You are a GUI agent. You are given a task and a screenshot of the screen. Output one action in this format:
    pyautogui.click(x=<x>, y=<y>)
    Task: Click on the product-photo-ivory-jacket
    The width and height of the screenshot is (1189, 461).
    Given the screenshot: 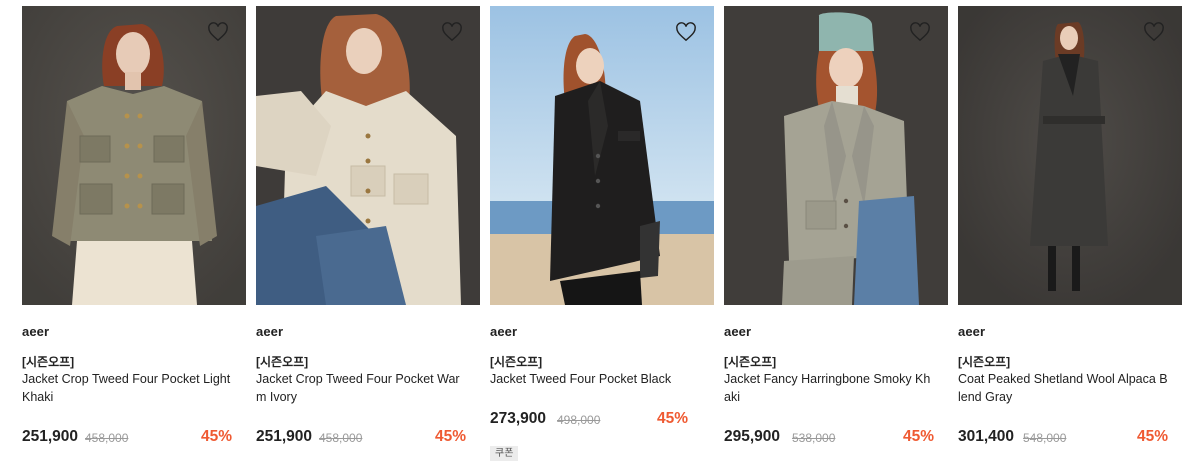 What is the action you would take?
    pyautogui.click(x=368, y=155)
    